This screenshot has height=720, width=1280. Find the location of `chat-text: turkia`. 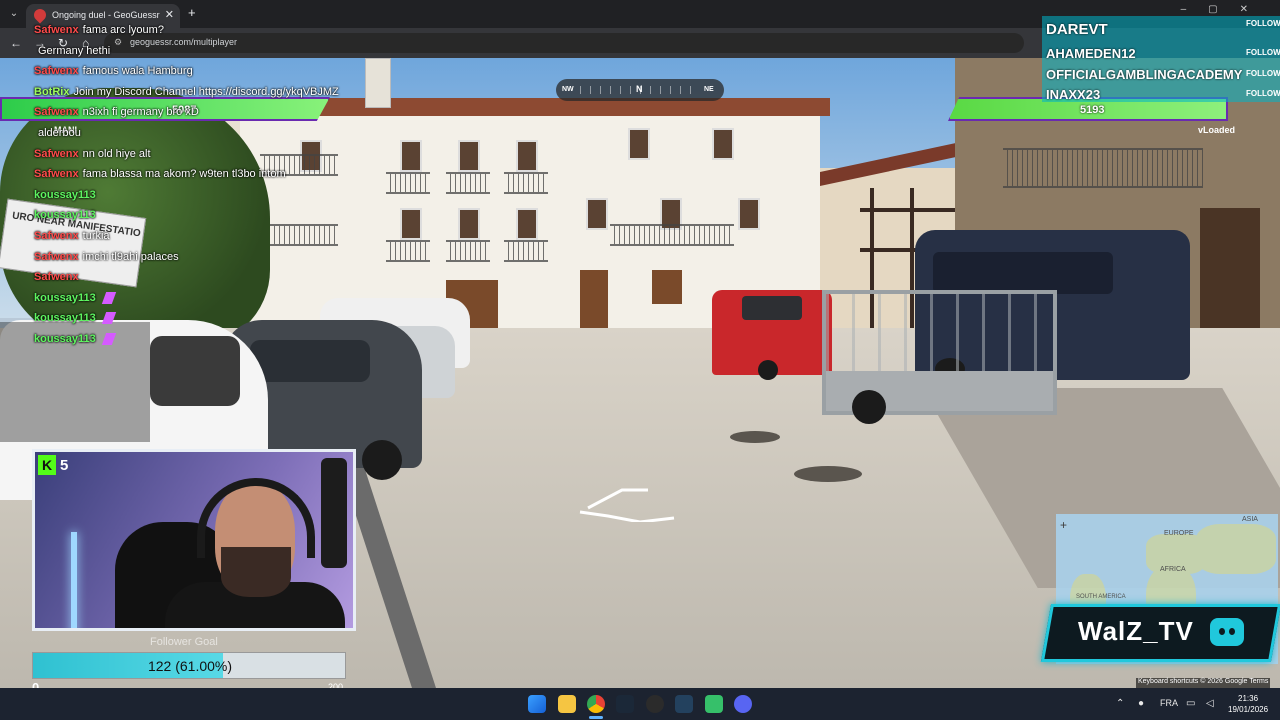

chat-text: turkia is located at coordinates (96, 236).